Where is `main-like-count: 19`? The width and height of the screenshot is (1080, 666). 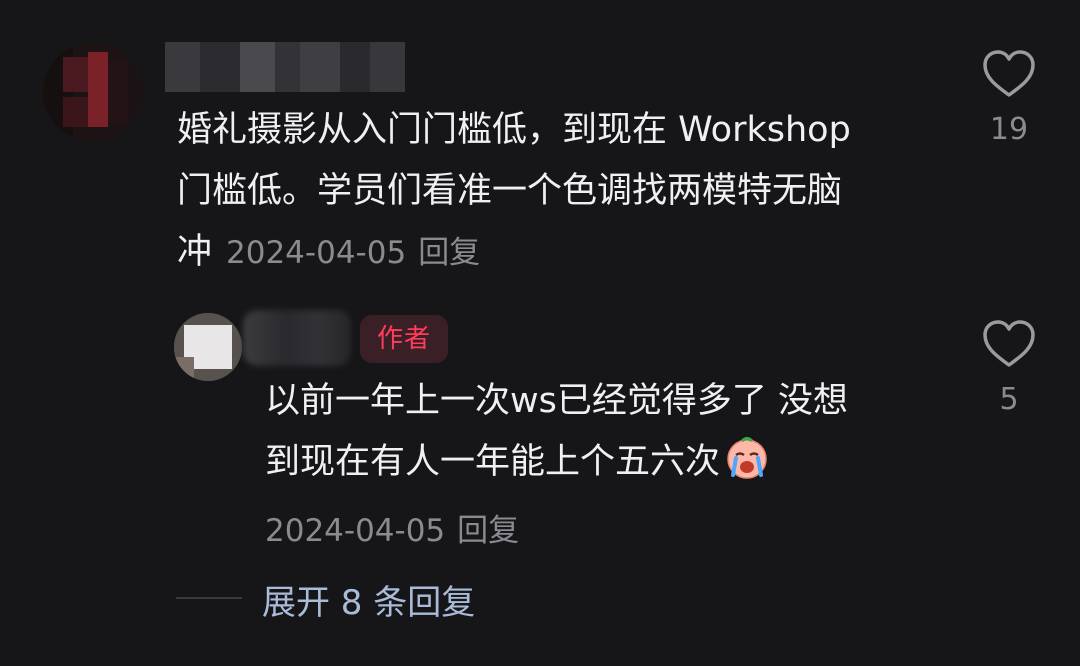 main-like-count: 19 is located at coordinates (1009, 129).